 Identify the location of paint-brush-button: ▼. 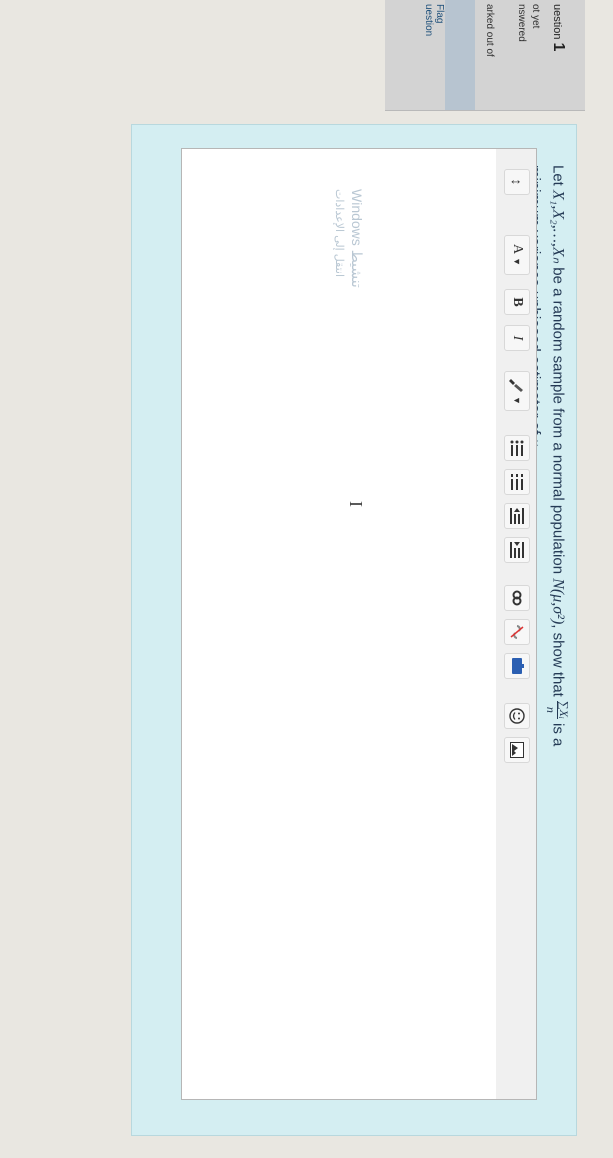
(517, 391).